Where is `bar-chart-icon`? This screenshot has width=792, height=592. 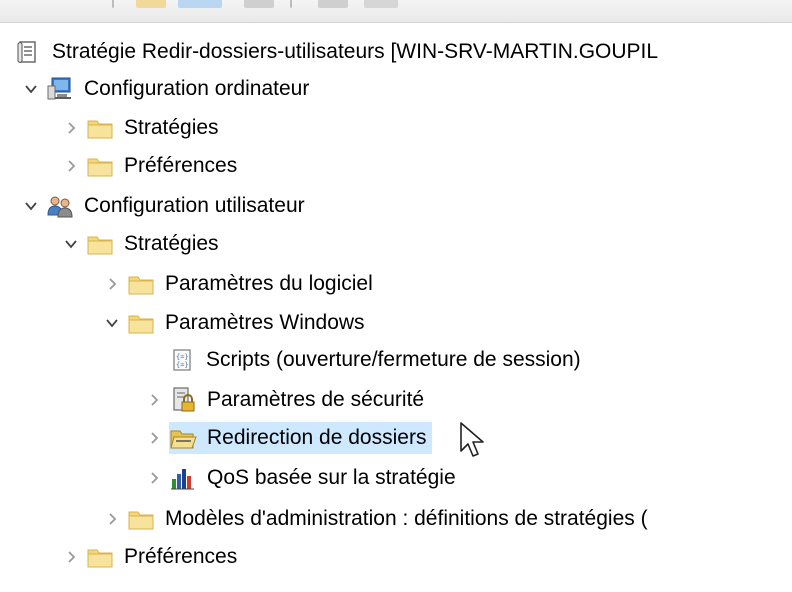
bar-chart-icon is located at coordinates (183, 478).